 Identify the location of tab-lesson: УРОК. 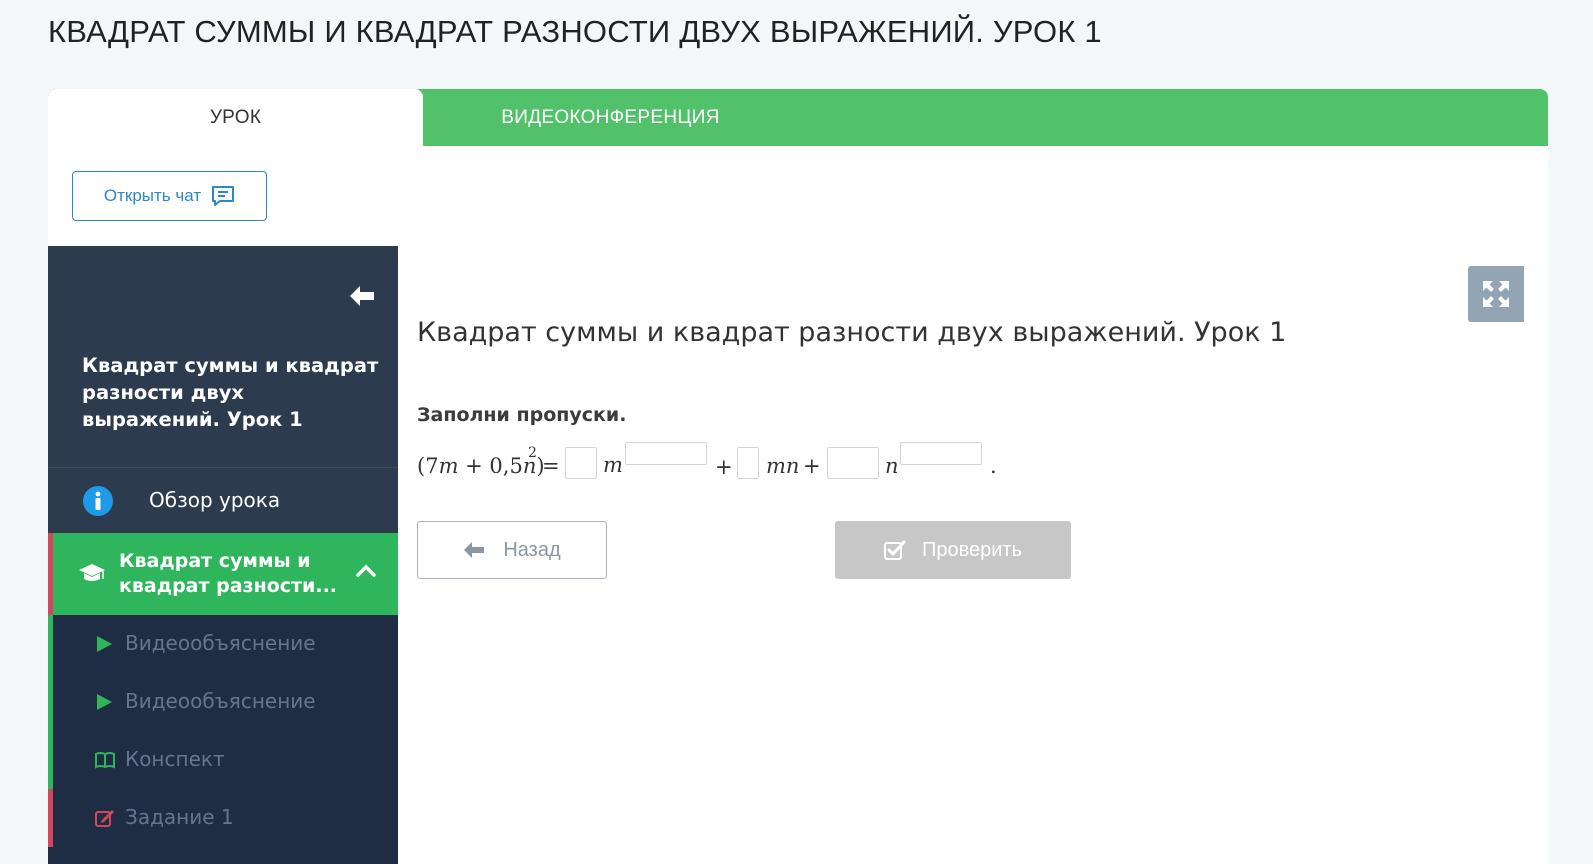
(235, 117).